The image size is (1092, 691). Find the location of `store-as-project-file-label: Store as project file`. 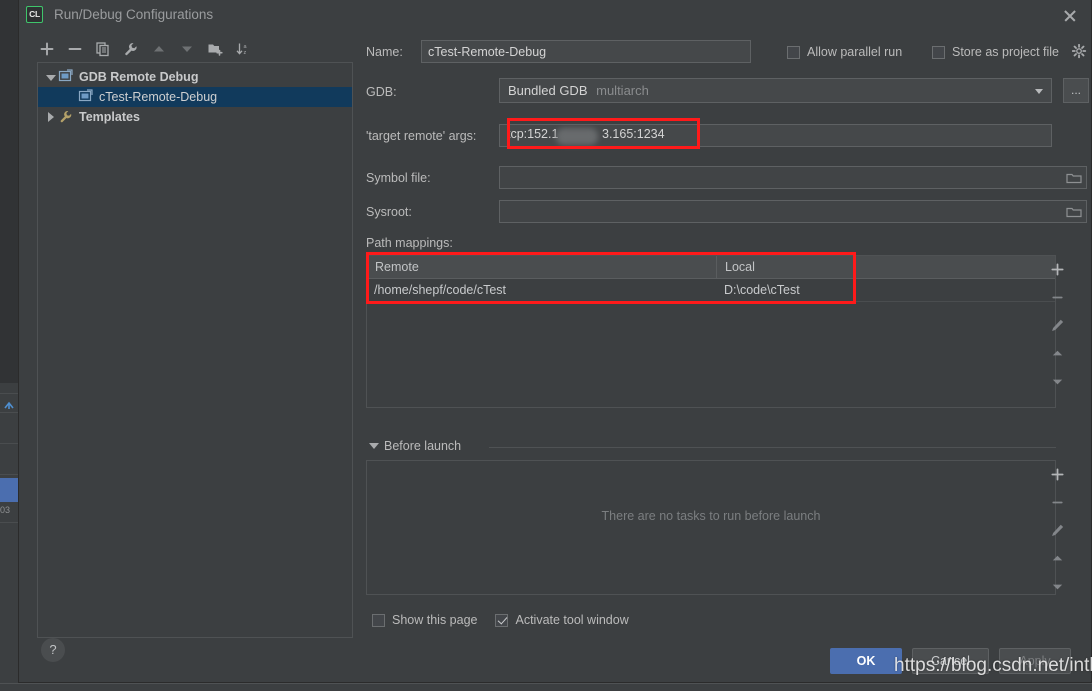

store-as-project-file-label: Store as project file is located at coordinates (1005, 52).